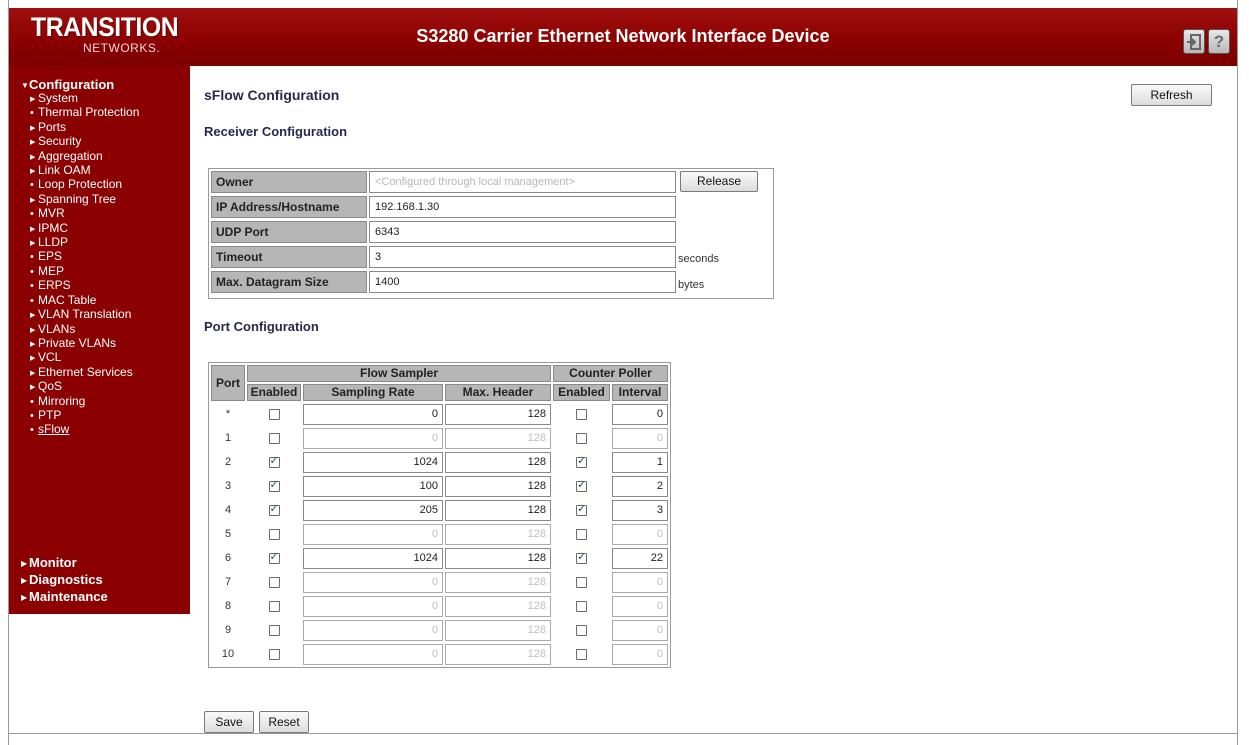 The width and height of the screenshot is (1249, 745). Describe the element at coordinates (84, 170) in the screenshot. I see `sidebar-item-link-oam: ▶ Link OAM` at that location.